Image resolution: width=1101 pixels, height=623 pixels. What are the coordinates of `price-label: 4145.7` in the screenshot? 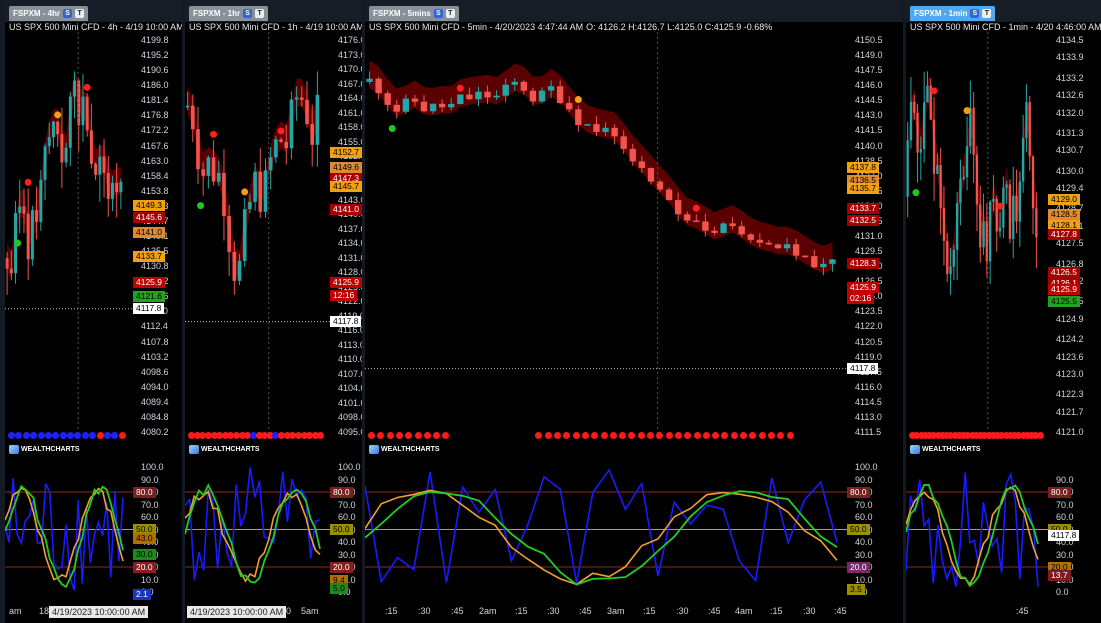 It's located at (346, 187).